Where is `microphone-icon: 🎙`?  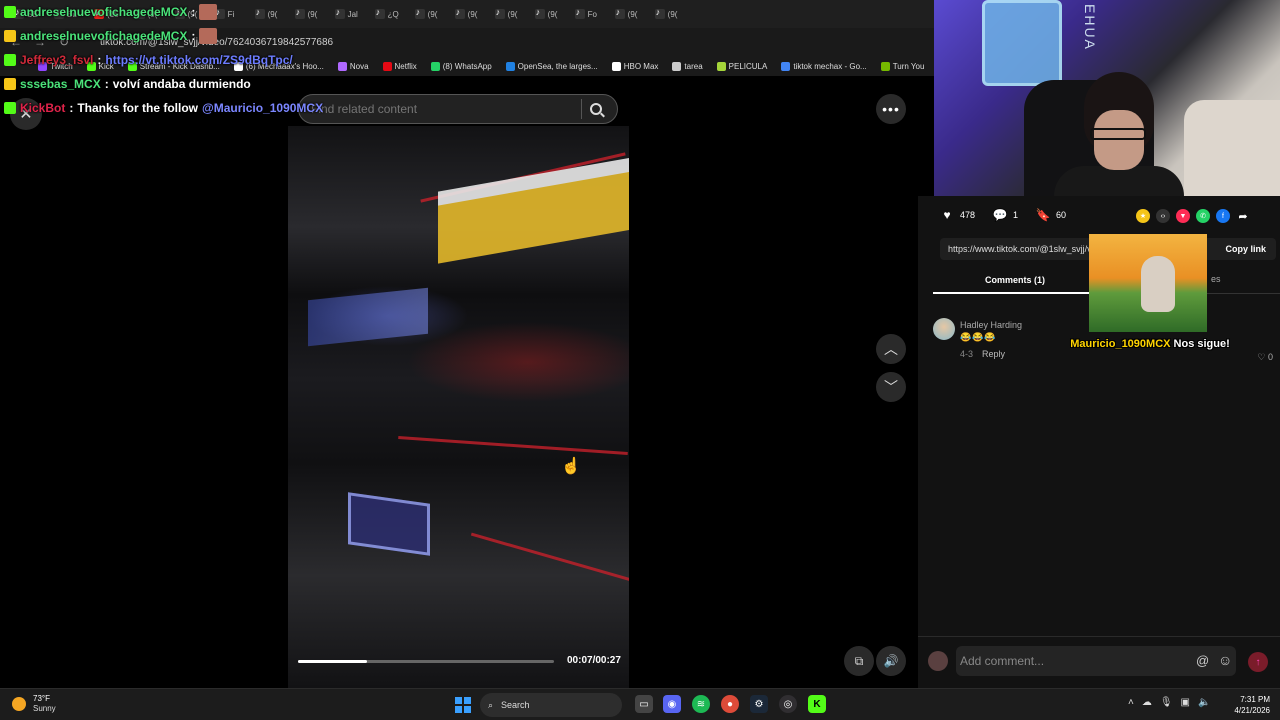 microphone-icon: 🎙 is located at coordinates (1166, 702).